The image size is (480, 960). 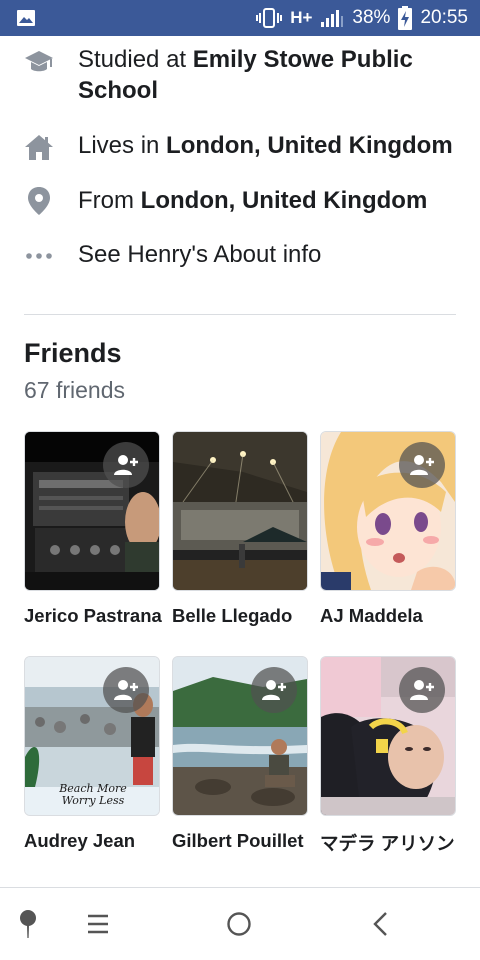 What do you see at coordinates (269, 18) in the screenshot?
I see `vibrate-icon` at bounding box center [269, 18].